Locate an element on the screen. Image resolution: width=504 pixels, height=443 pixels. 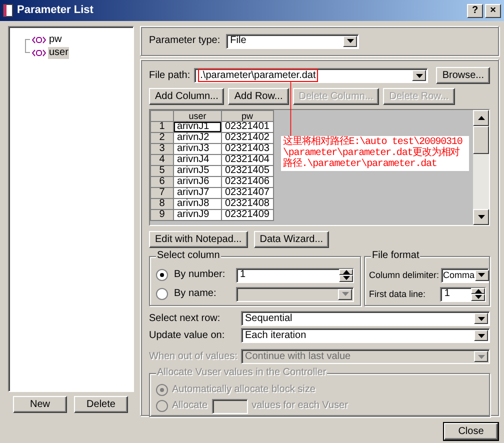
row-header: 2 is located at coordinates (162, 138).